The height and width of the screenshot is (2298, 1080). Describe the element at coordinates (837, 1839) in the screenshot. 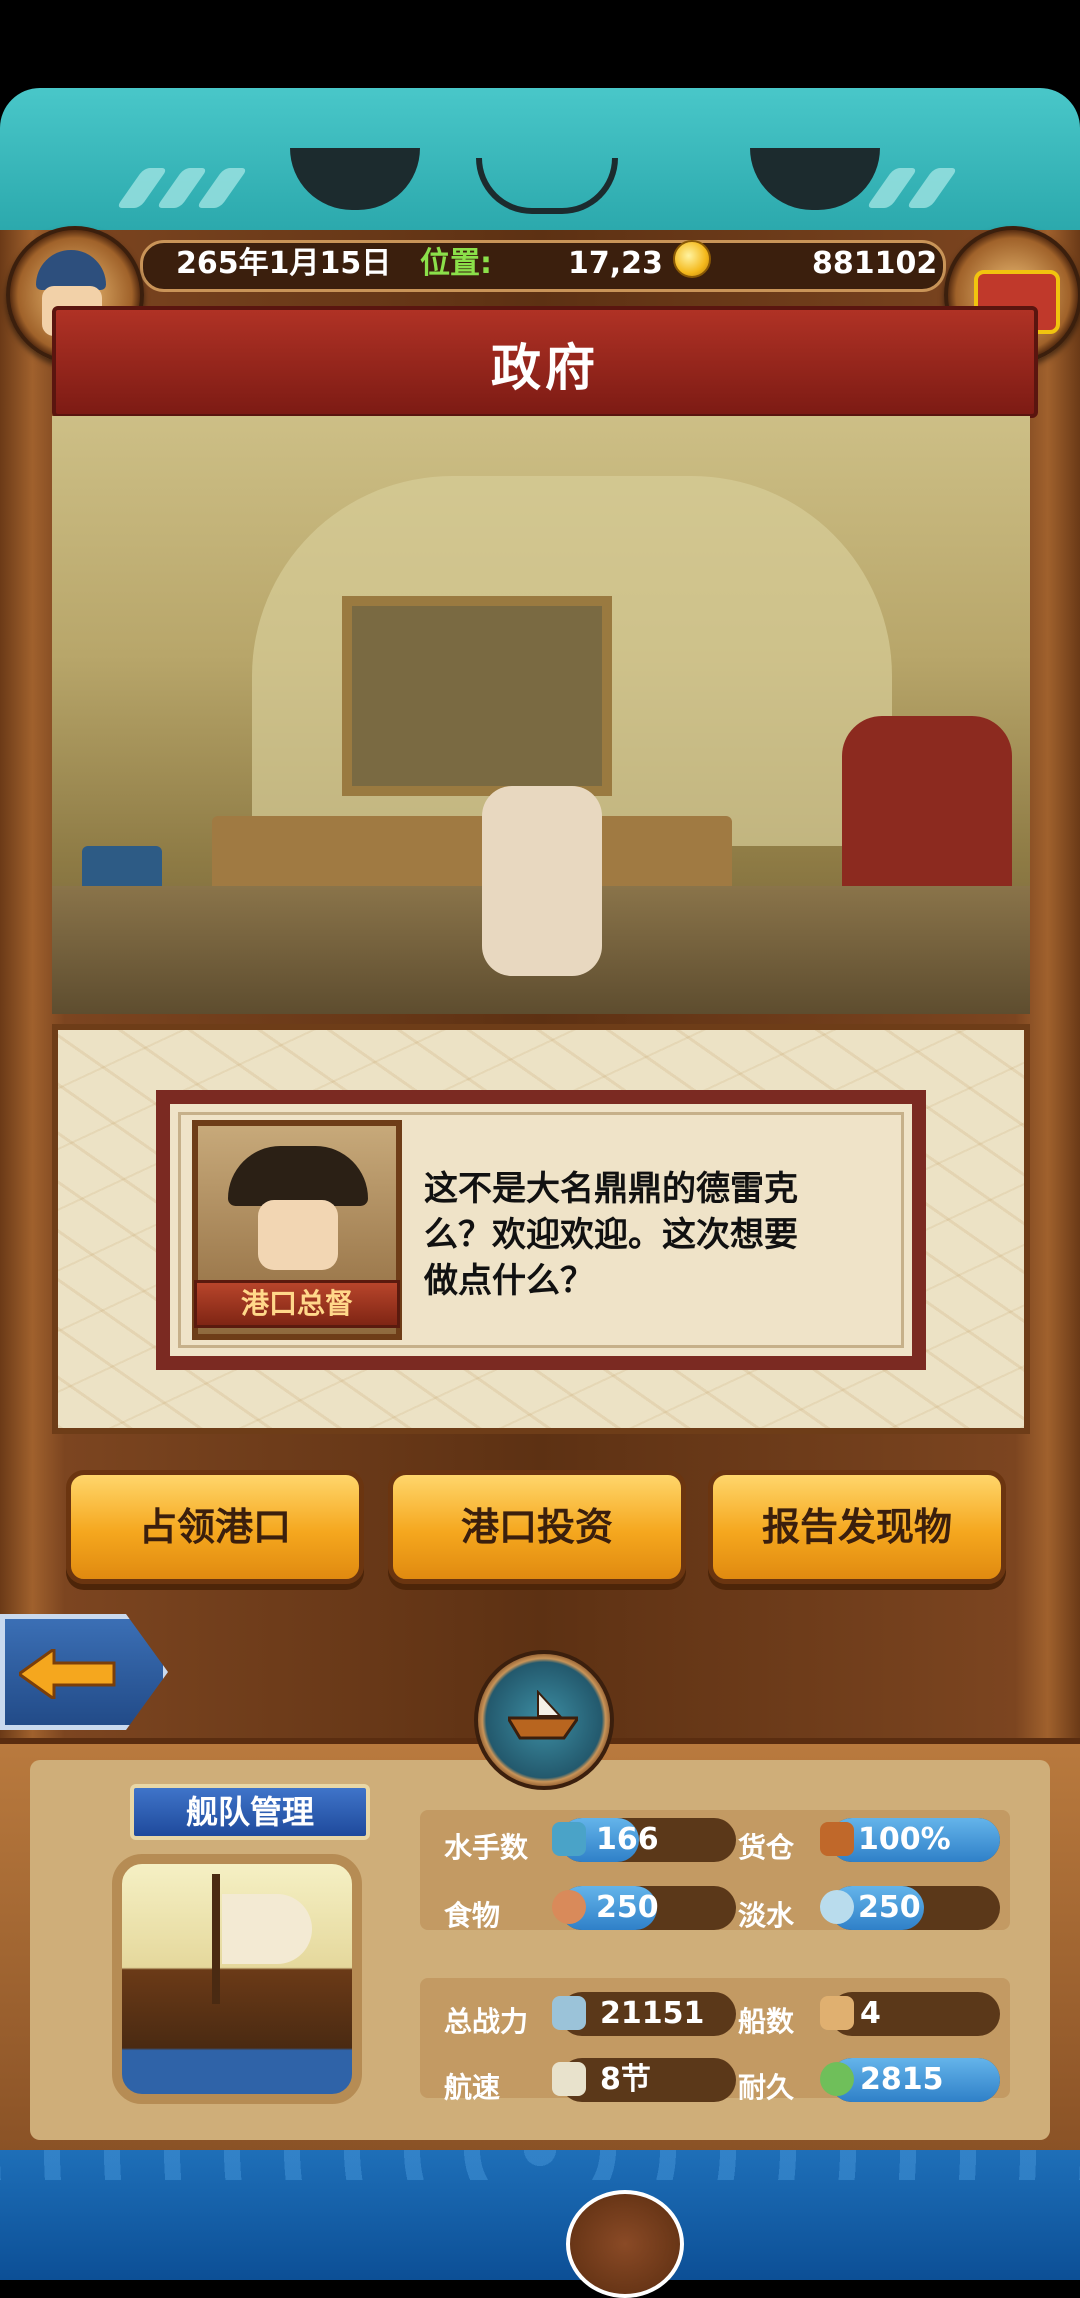

I see `crate-icon` at that location.